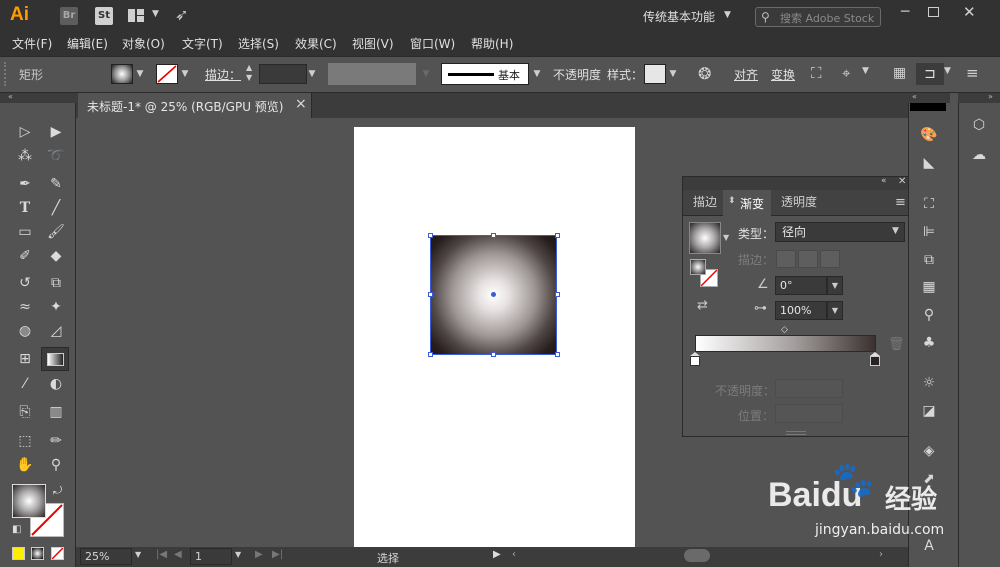  Describe the element at coordinates (143, 43) in the screenshot. I see `menu-object: 对象(O)` at that location.